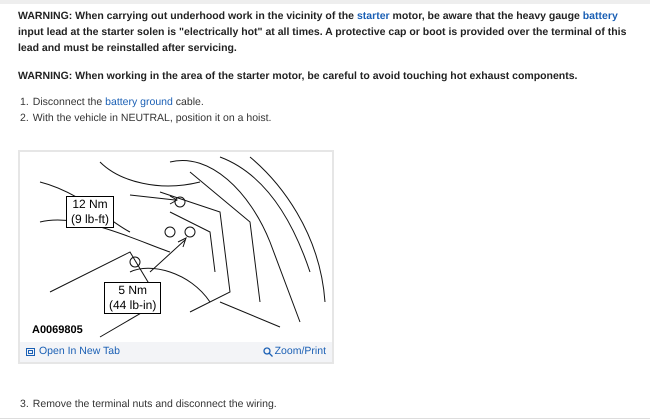 Image resolution: width=650 pixels, height=419 pixels. Describe the element at coordinates (90, 212) in the screenshot. I see `torque-callout: 12 Nm (9 lb-ft)` at that location.